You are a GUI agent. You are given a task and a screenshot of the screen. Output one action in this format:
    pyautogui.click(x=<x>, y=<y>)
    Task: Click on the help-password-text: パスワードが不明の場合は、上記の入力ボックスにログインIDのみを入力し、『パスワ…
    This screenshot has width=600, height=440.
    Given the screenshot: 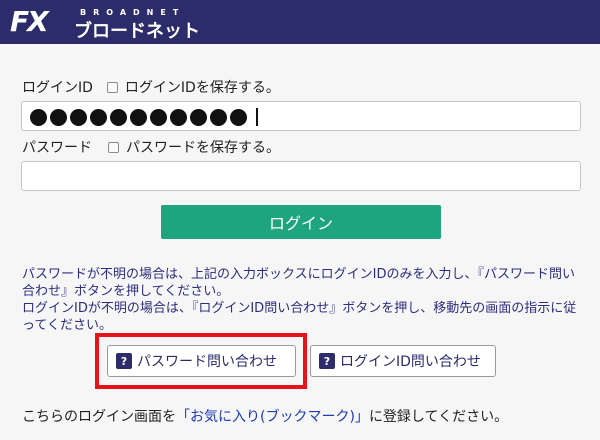 What is the action you would take?
    pyautogui.click(x=298, y=283)
    